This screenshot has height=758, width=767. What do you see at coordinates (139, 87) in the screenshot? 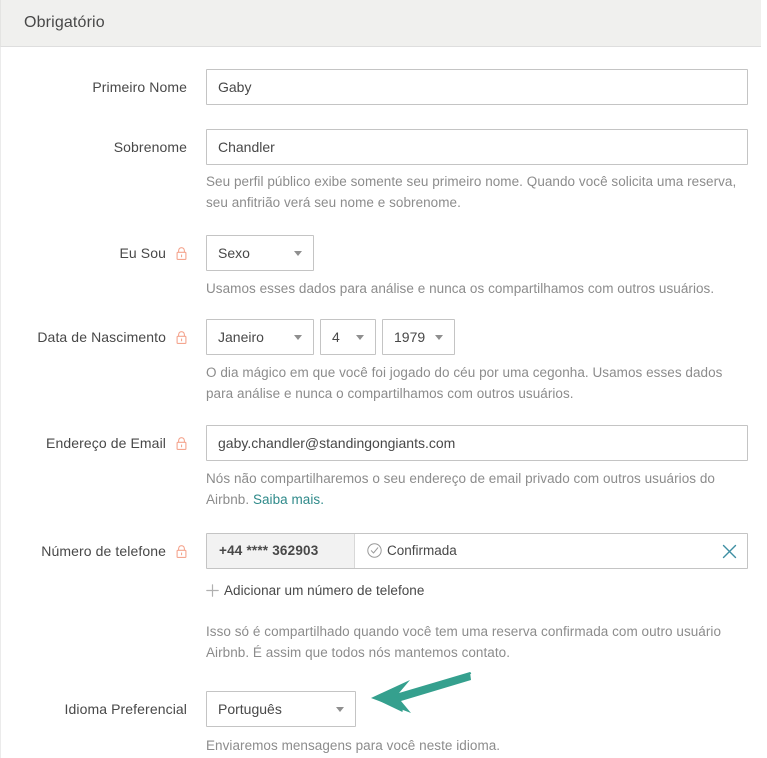
I see `first-name-label-text: Primeiro Nome` at bounding box center [139, 87].